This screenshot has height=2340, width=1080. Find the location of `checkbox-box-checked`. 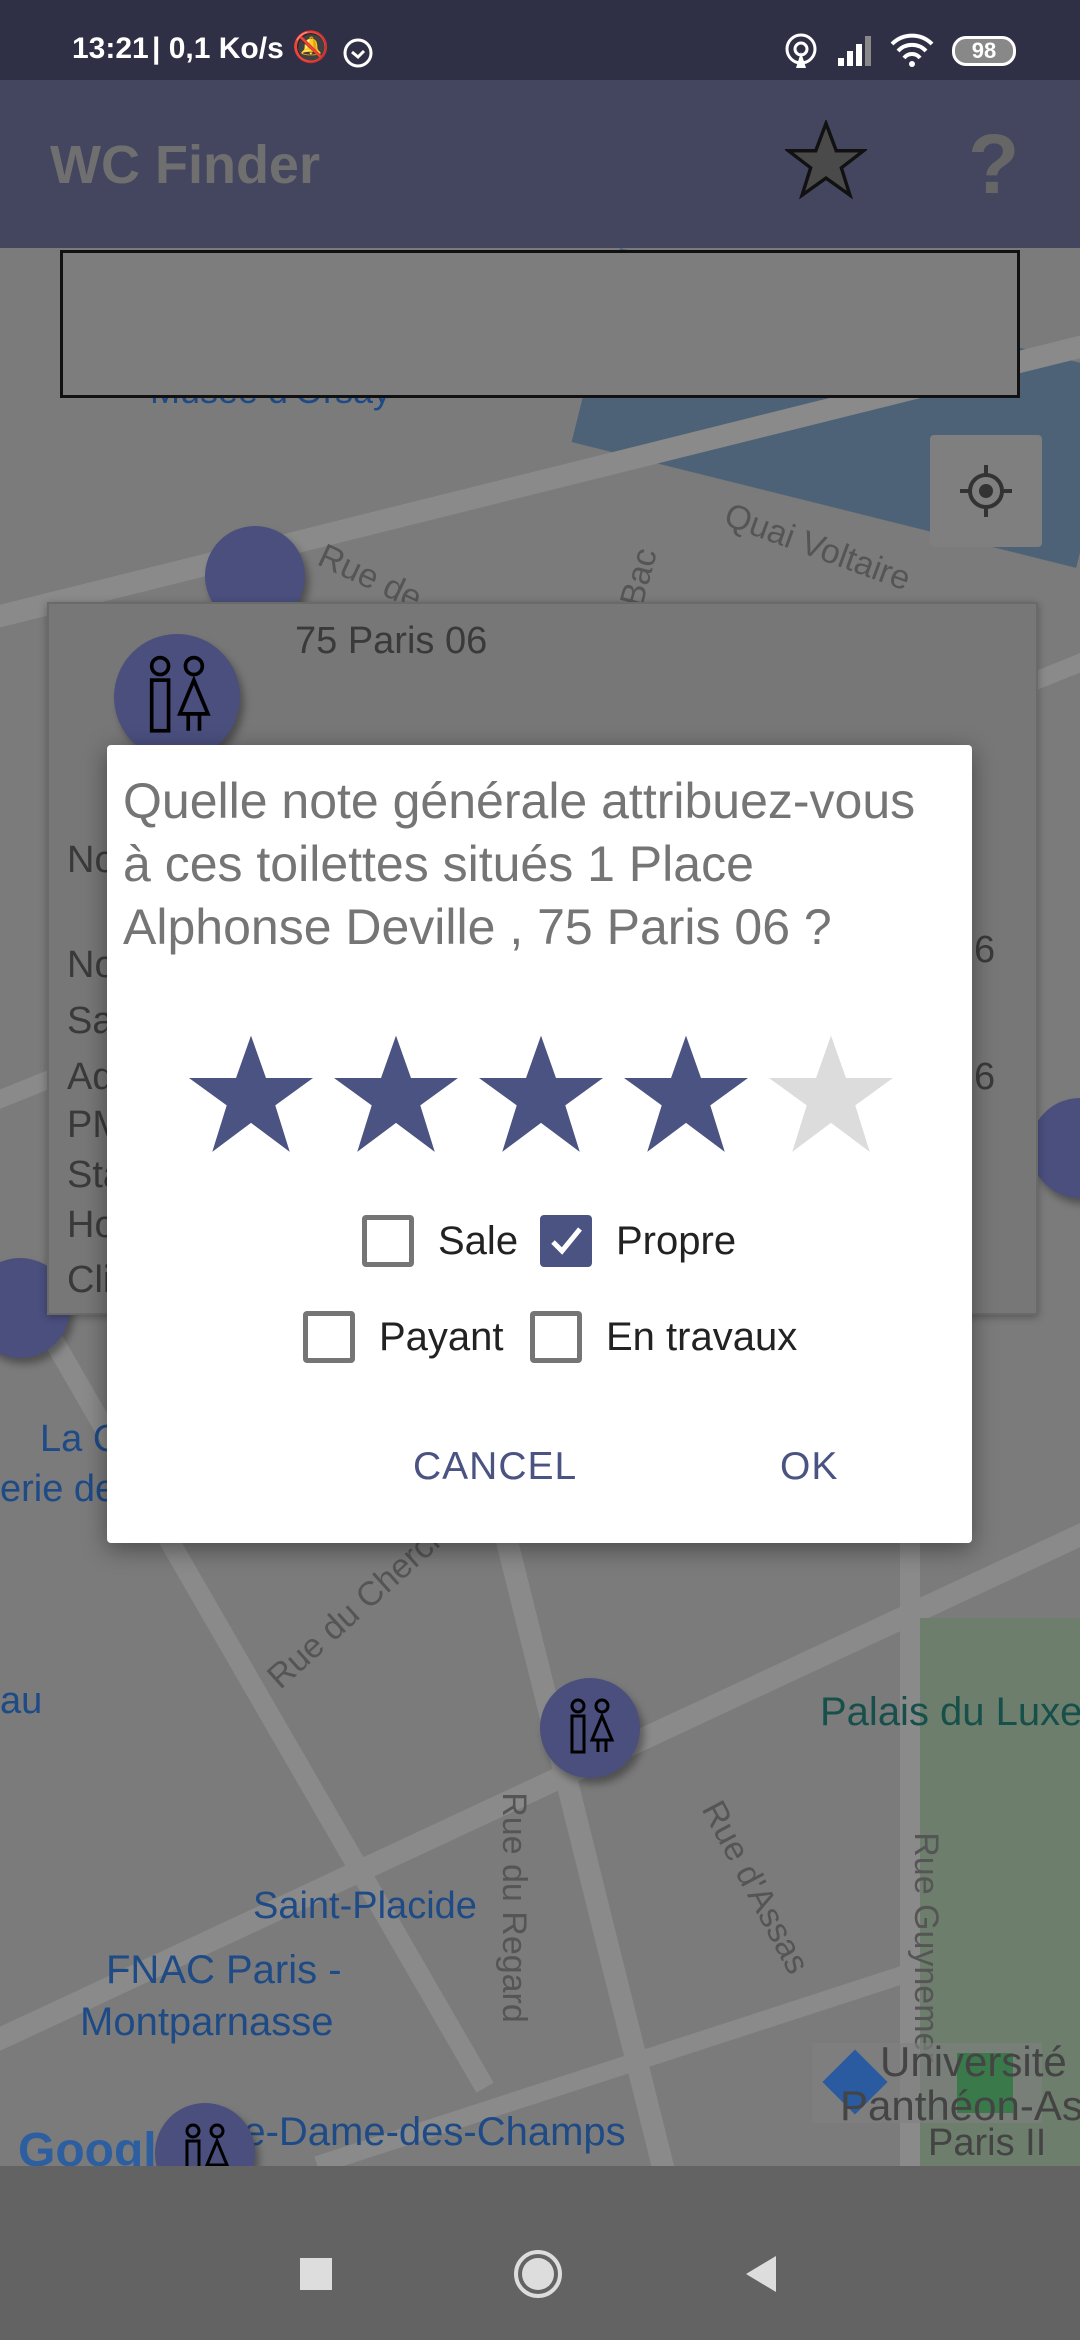

checkbox-box-checked is located at coordinates (566, 1241).